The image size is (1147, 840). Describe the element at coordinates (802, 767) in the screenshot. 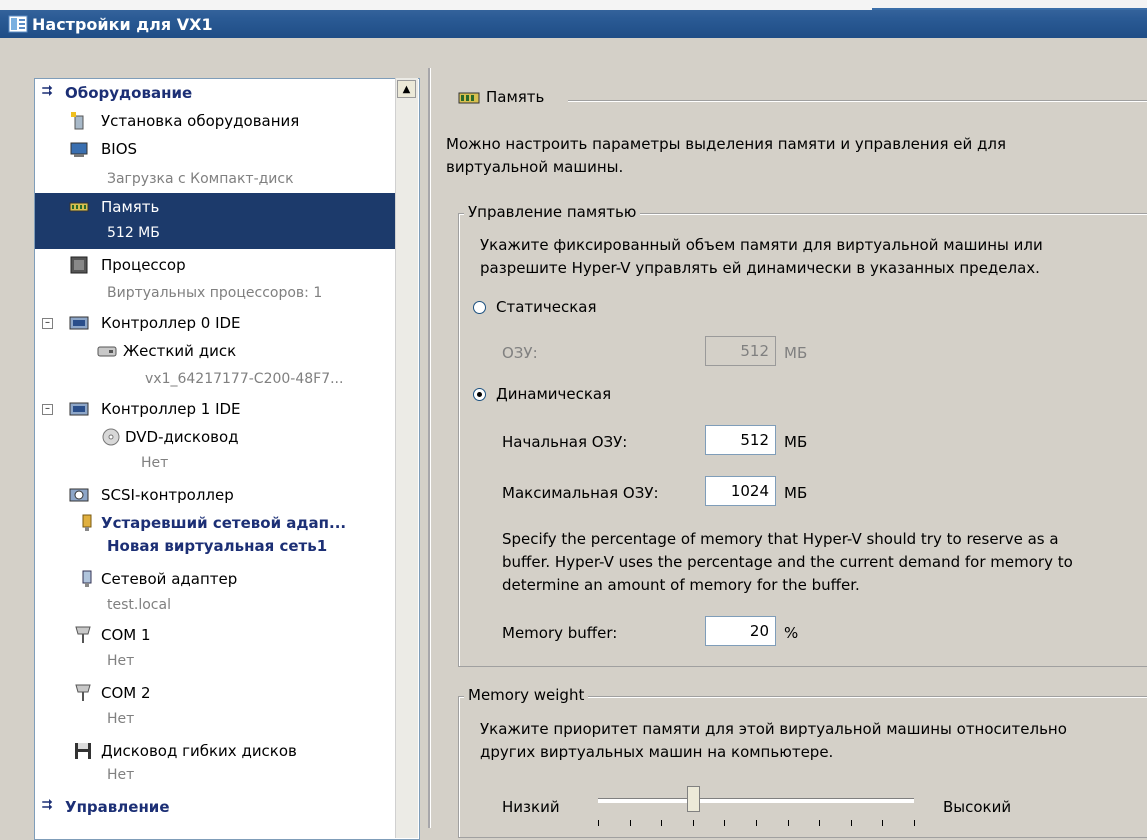

I see `memory-weight-group` at that location.